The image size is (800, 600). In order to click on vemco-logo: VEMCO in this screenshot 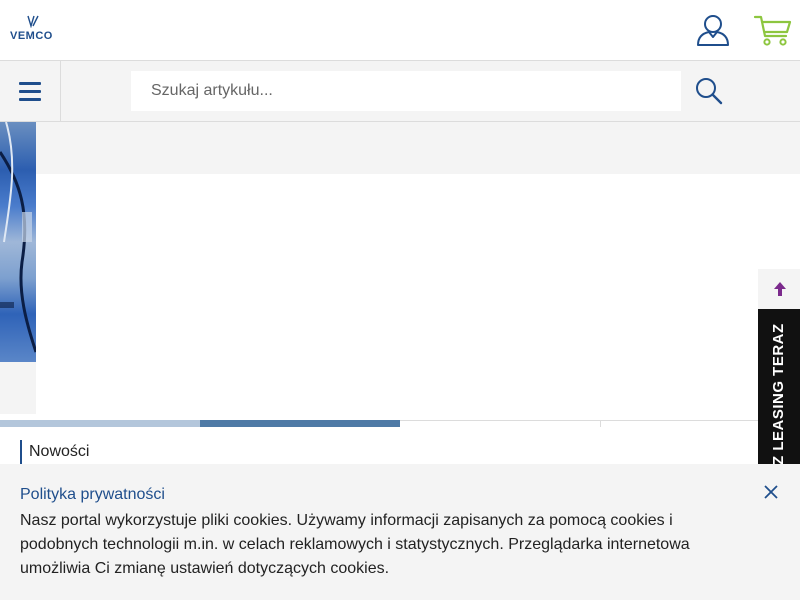, I will do `click(34, 29)`.